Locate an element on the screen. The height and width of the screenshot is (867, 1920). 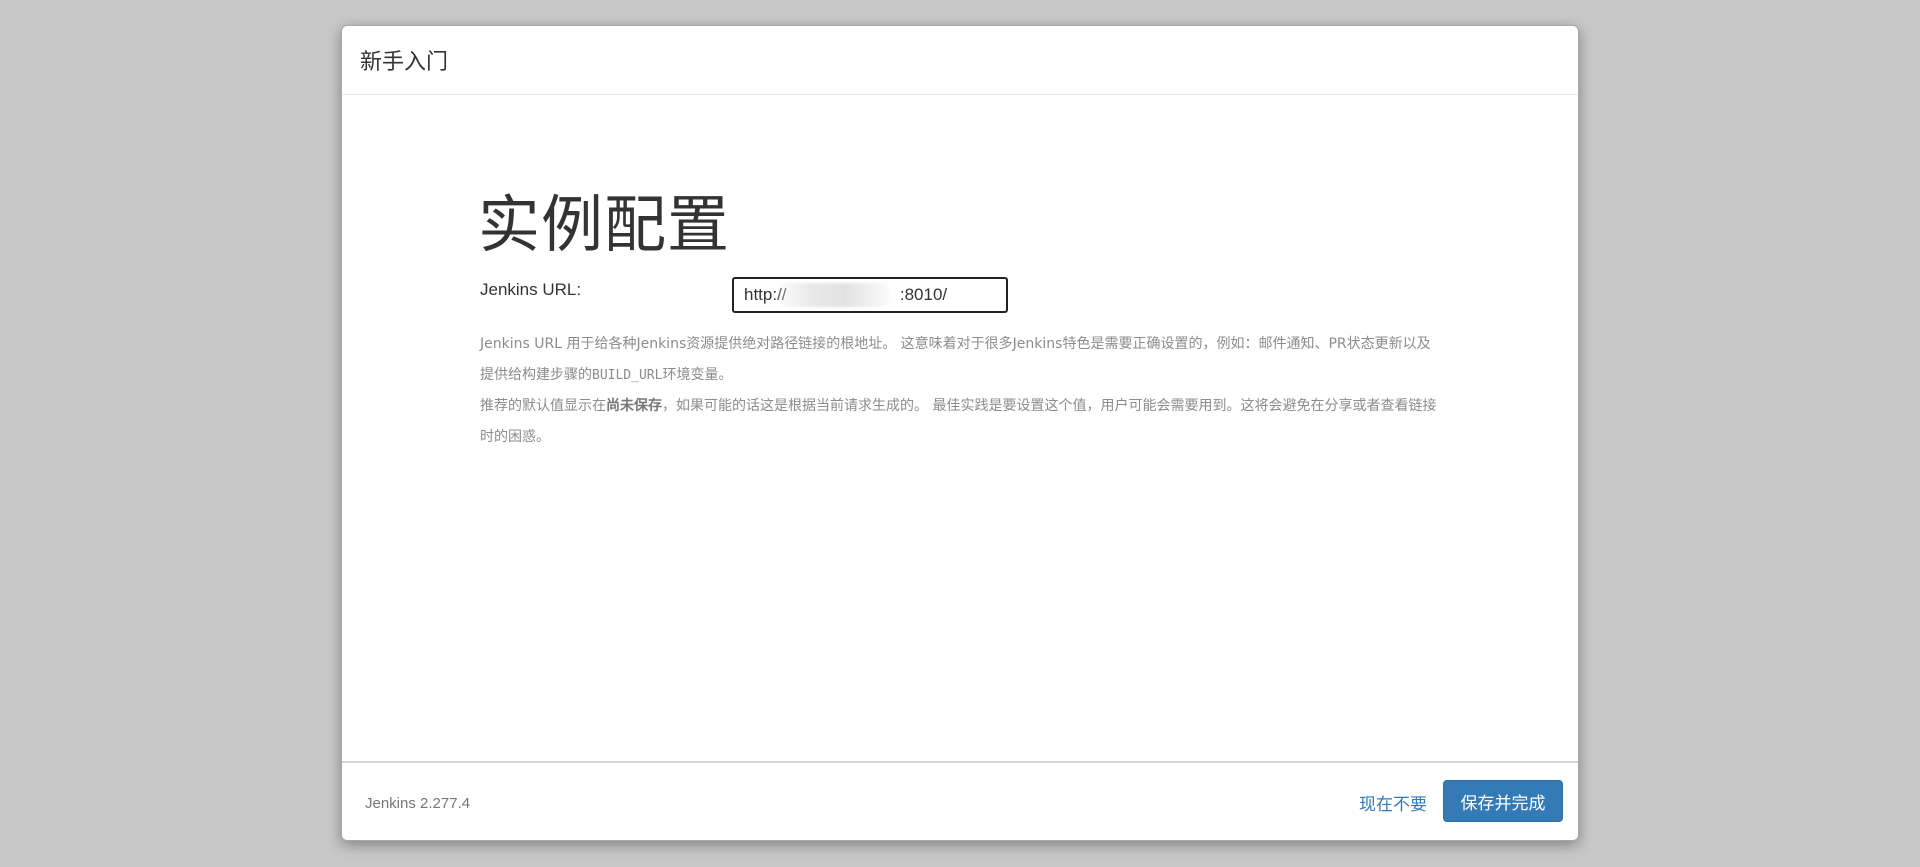
jenkins-url-row: Jenkins URL: is located at coordinates (958, 295).